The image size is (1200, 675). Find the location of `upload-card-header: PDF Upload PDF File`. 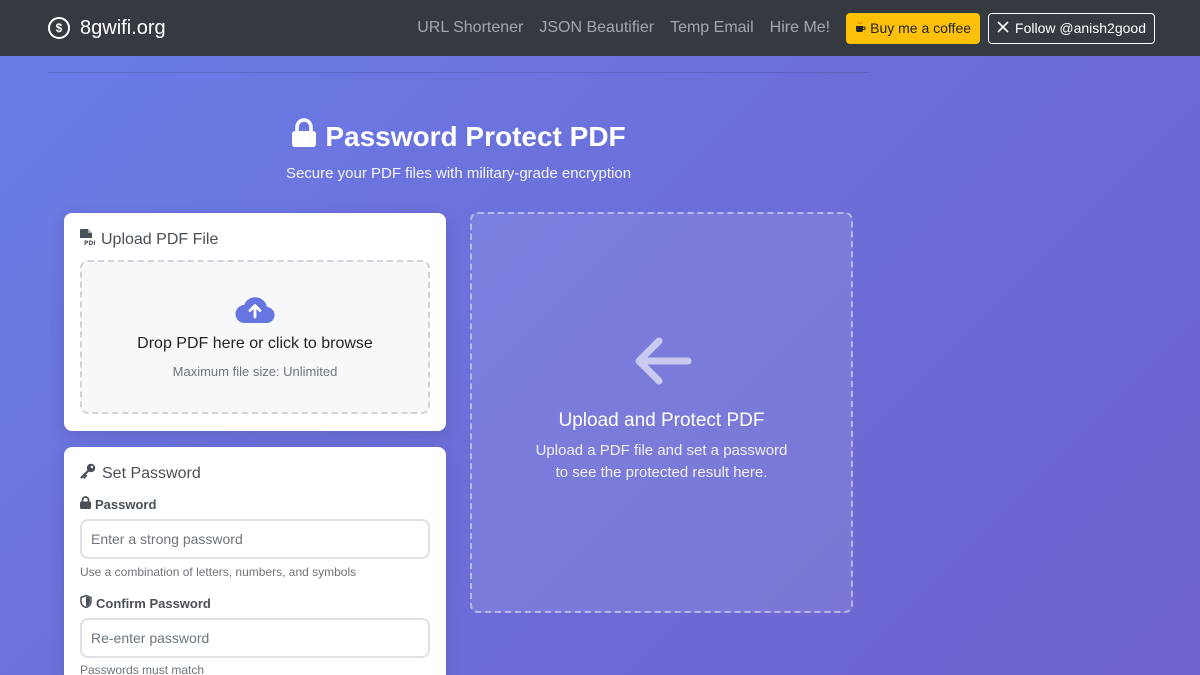

upload-card-header: PDF Upload PDF File is located at coordinates (149, 240).